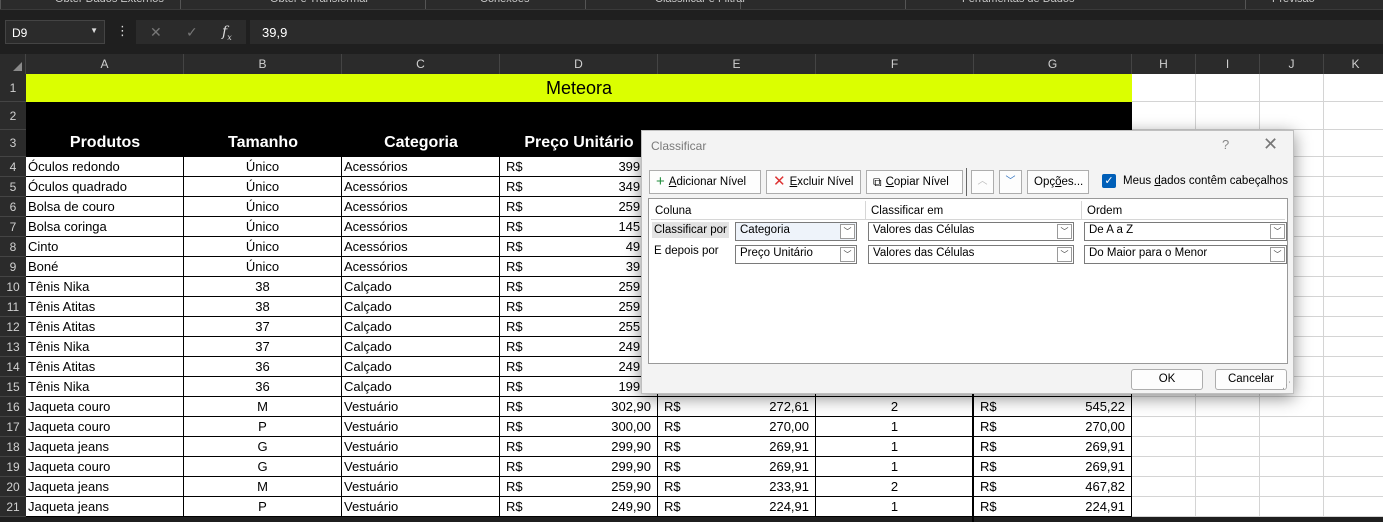 This screenshot has height=522, width=1383. What do you see at coordinates (13, 143) in the screenshot?
I see `row-header: 3` at bounding box center [13, 143].